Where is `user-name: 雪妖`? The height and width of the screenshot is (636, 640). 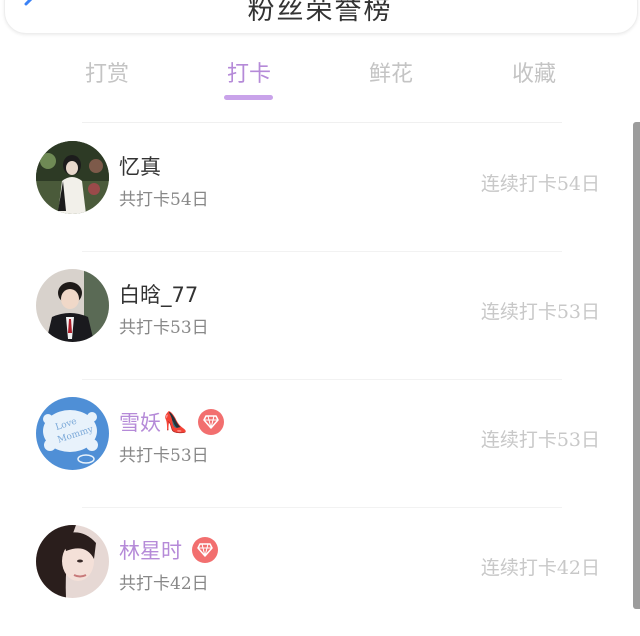 user-name: 雪妖 is located at coordinates (140, 422).